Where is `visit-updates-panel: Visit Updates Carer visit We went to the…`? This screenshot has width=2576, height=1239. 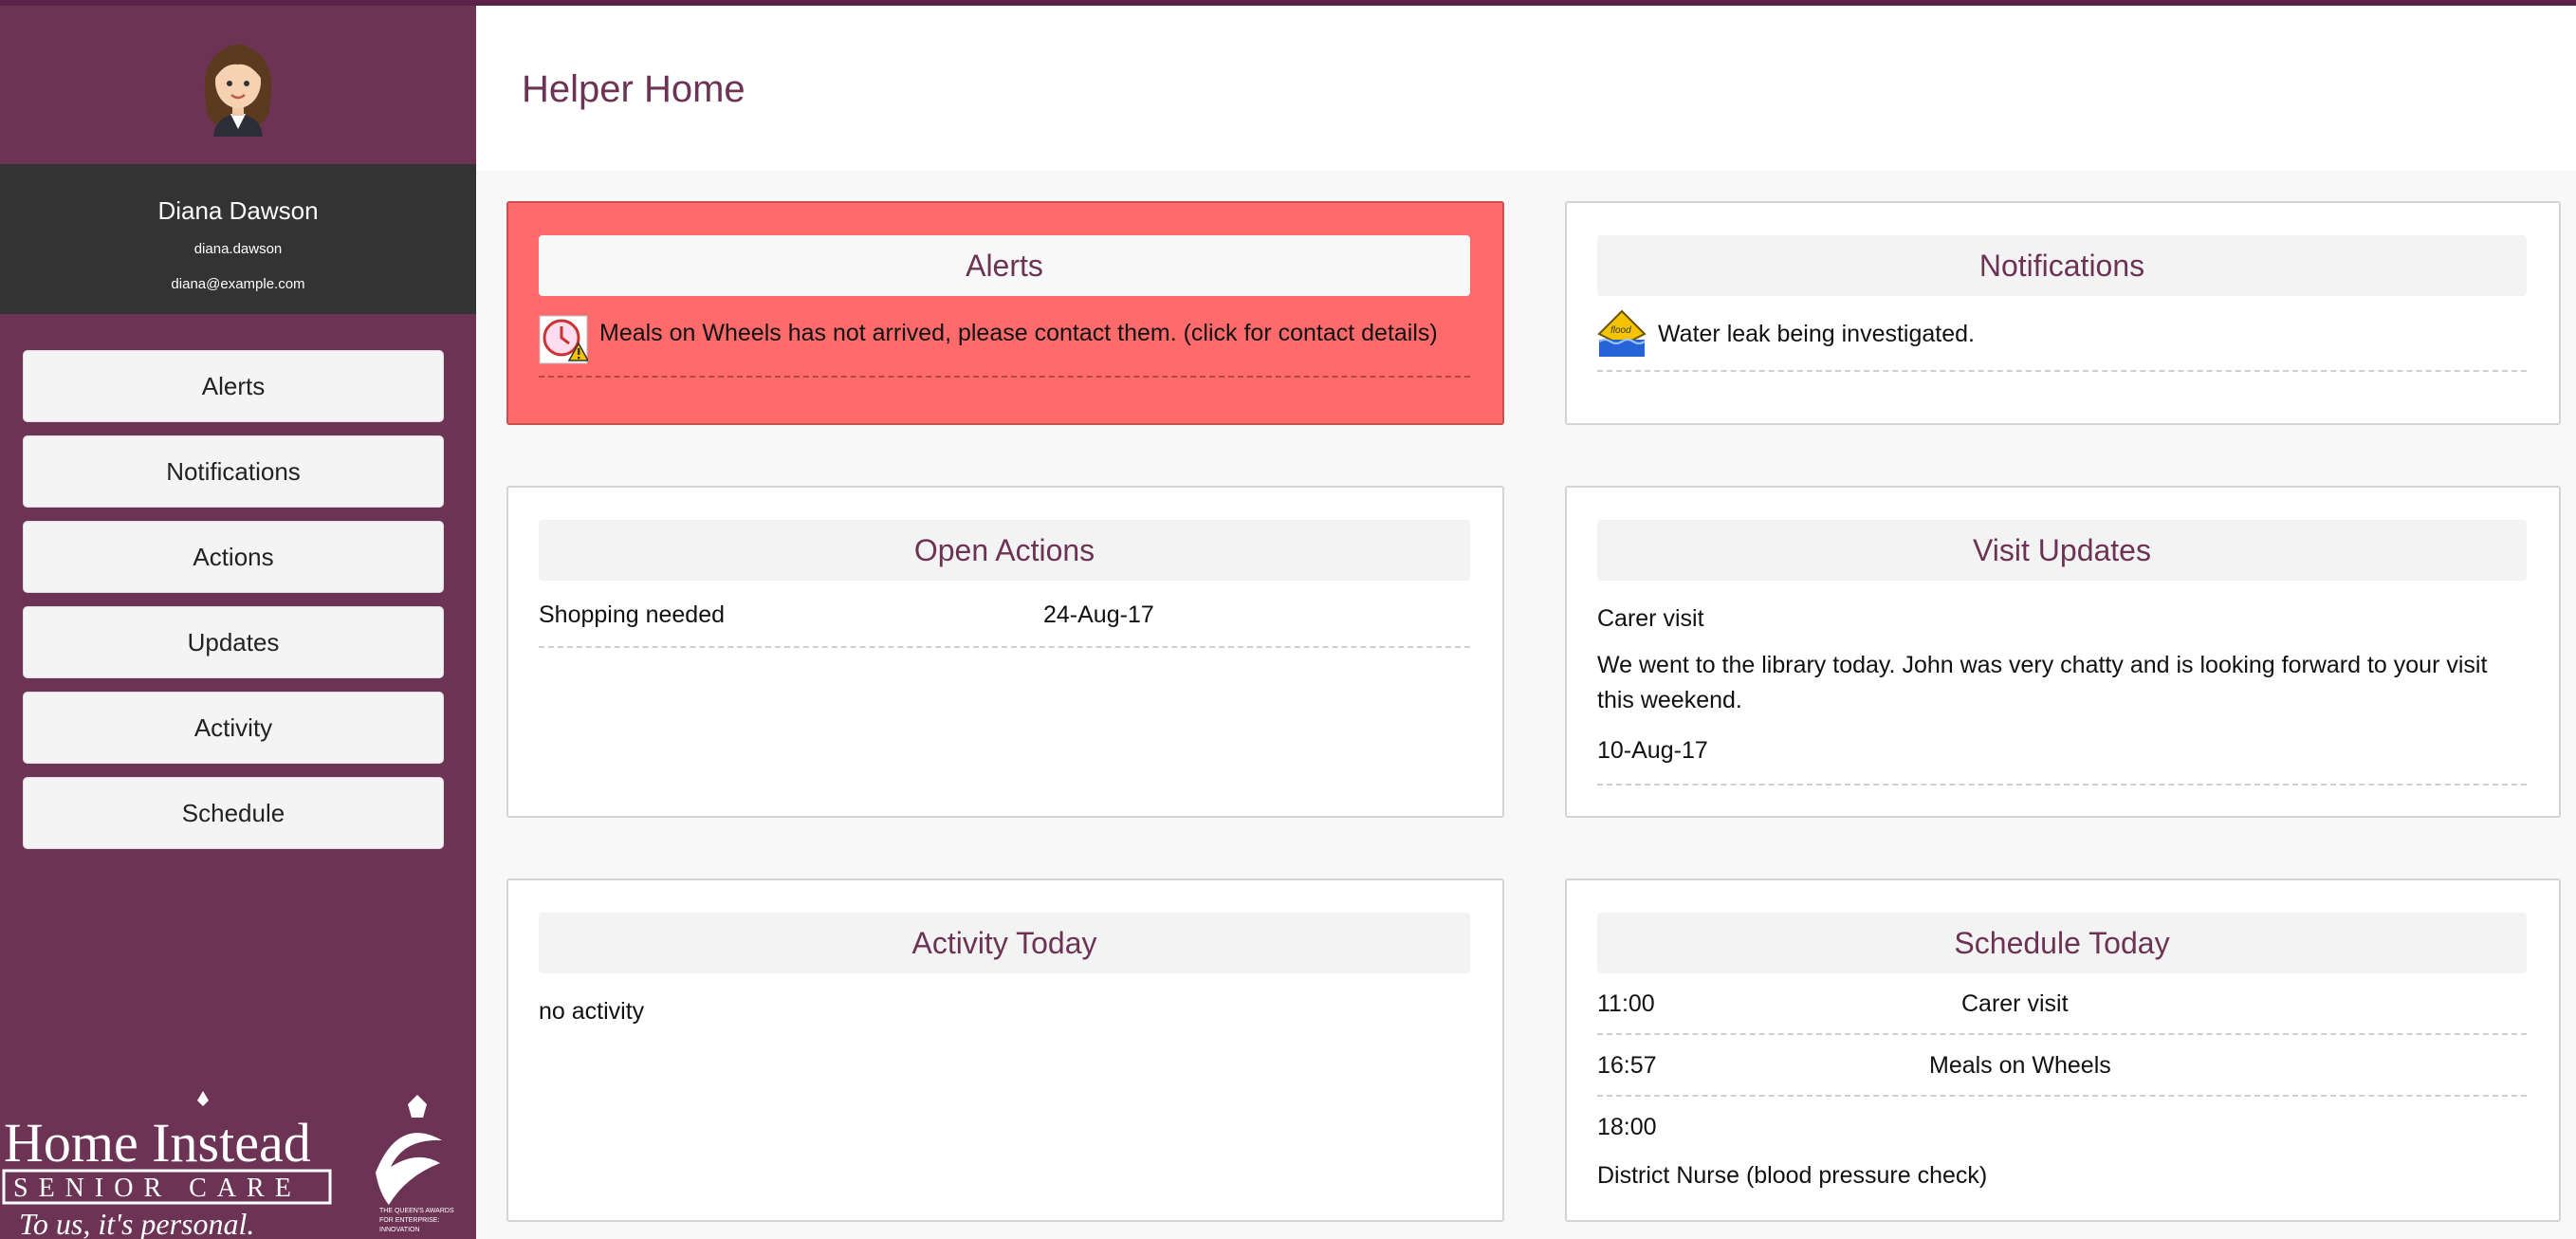 visit-updates-panel: Visit Updates Carer visit We went to the… is located at coordinates (2063, 652).